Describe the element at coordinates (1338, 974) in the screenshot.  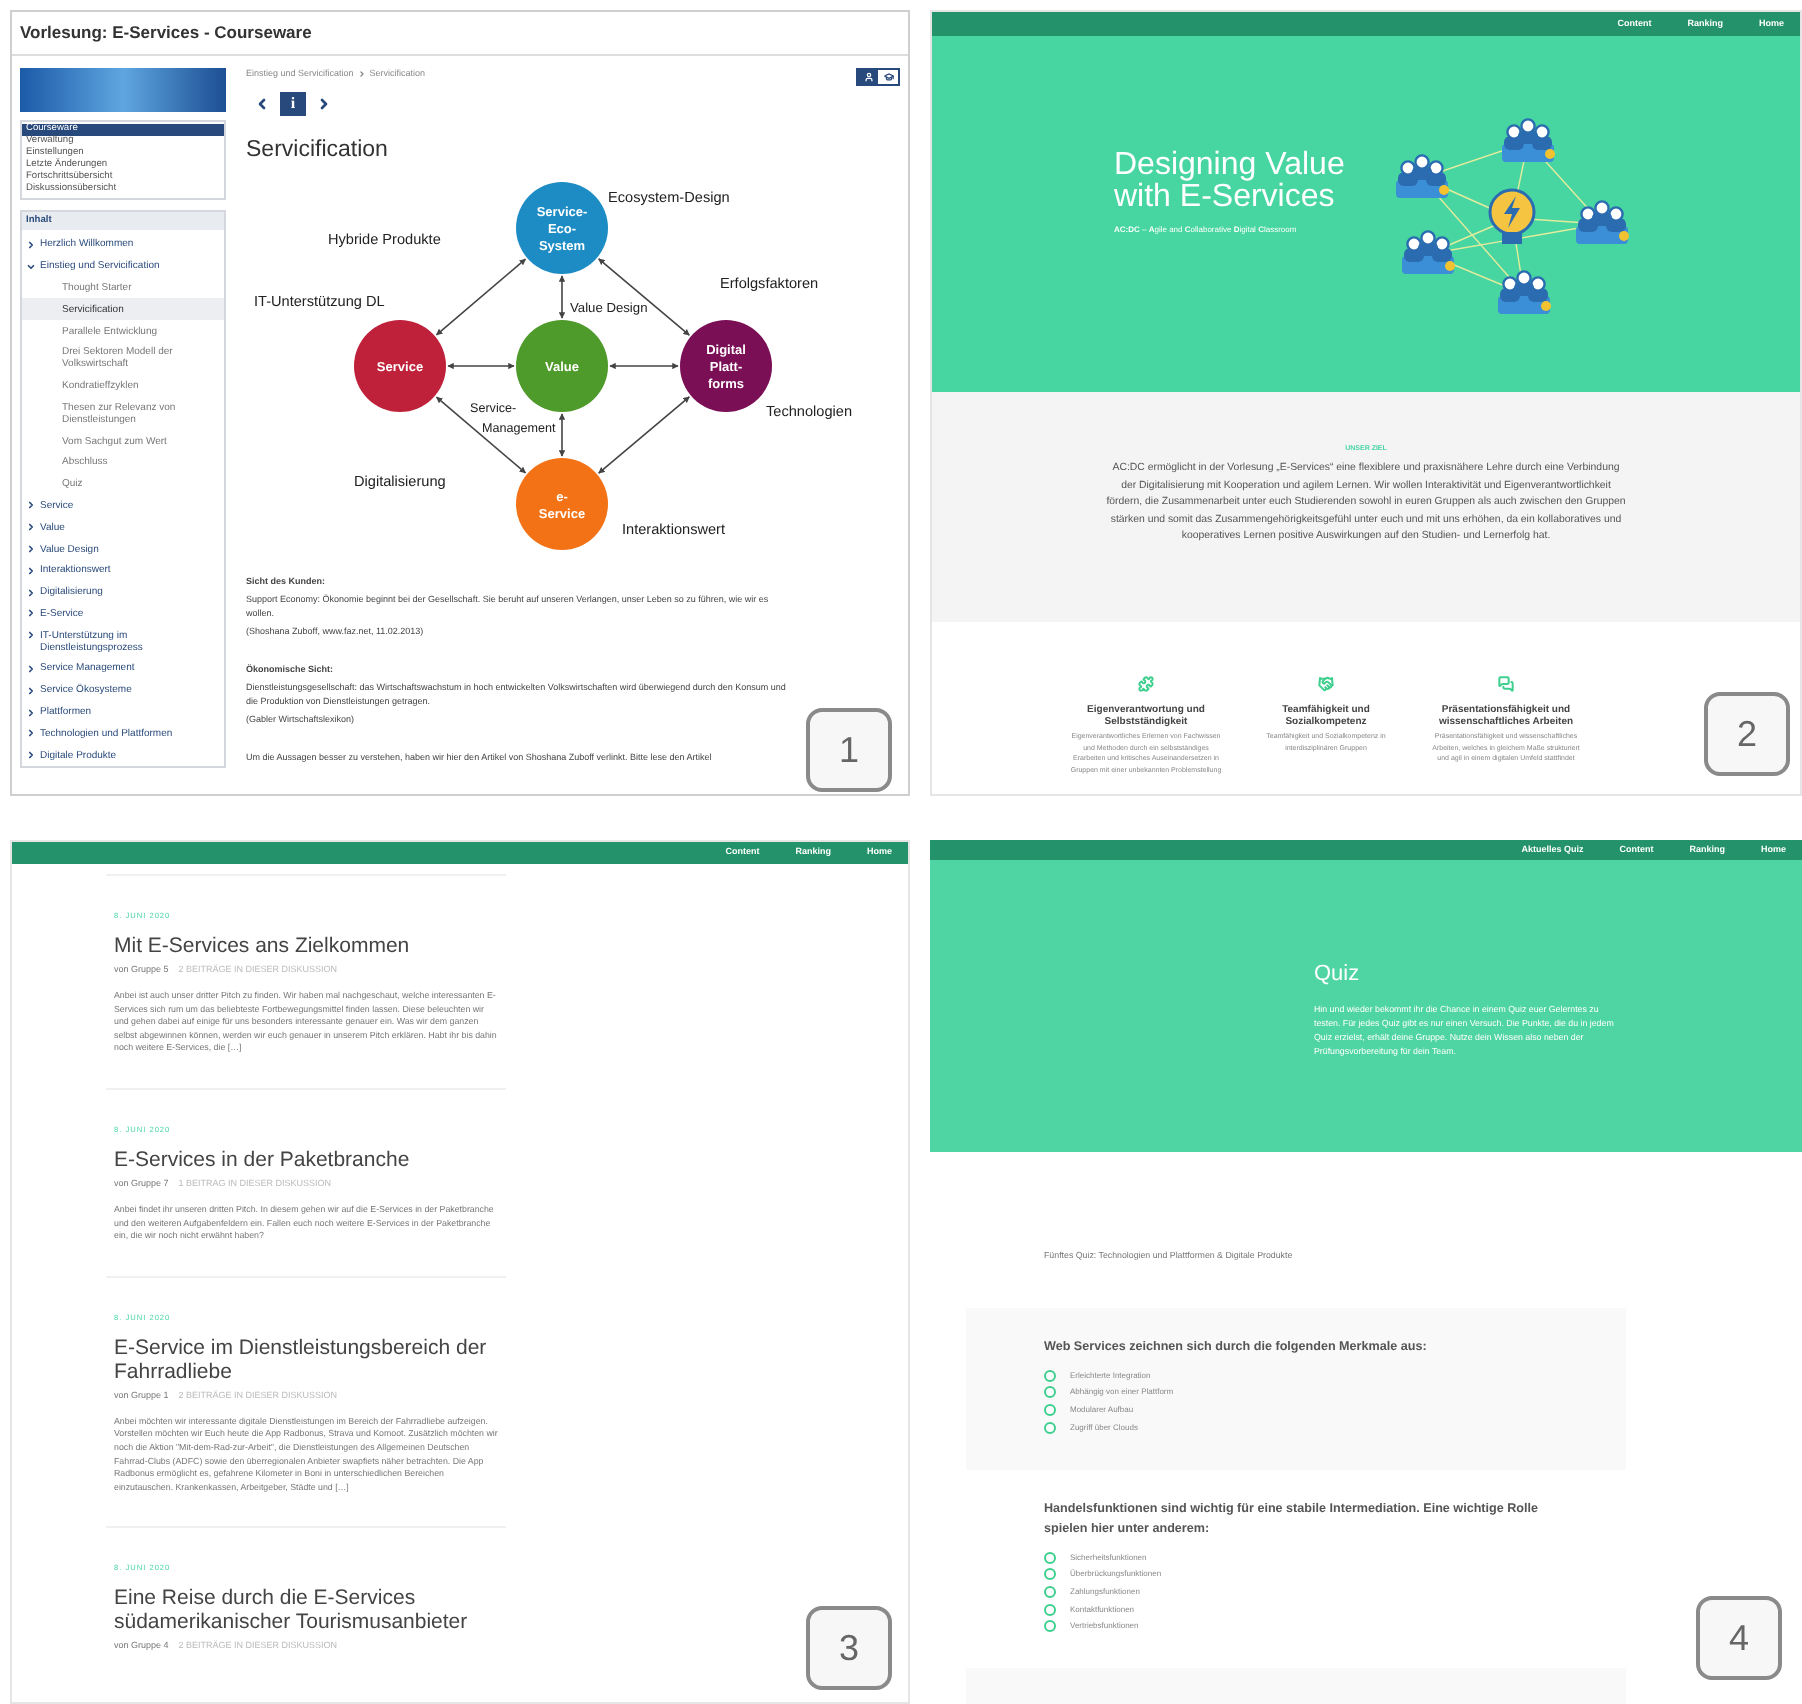
I see `hero-title: Quiz` at that location.